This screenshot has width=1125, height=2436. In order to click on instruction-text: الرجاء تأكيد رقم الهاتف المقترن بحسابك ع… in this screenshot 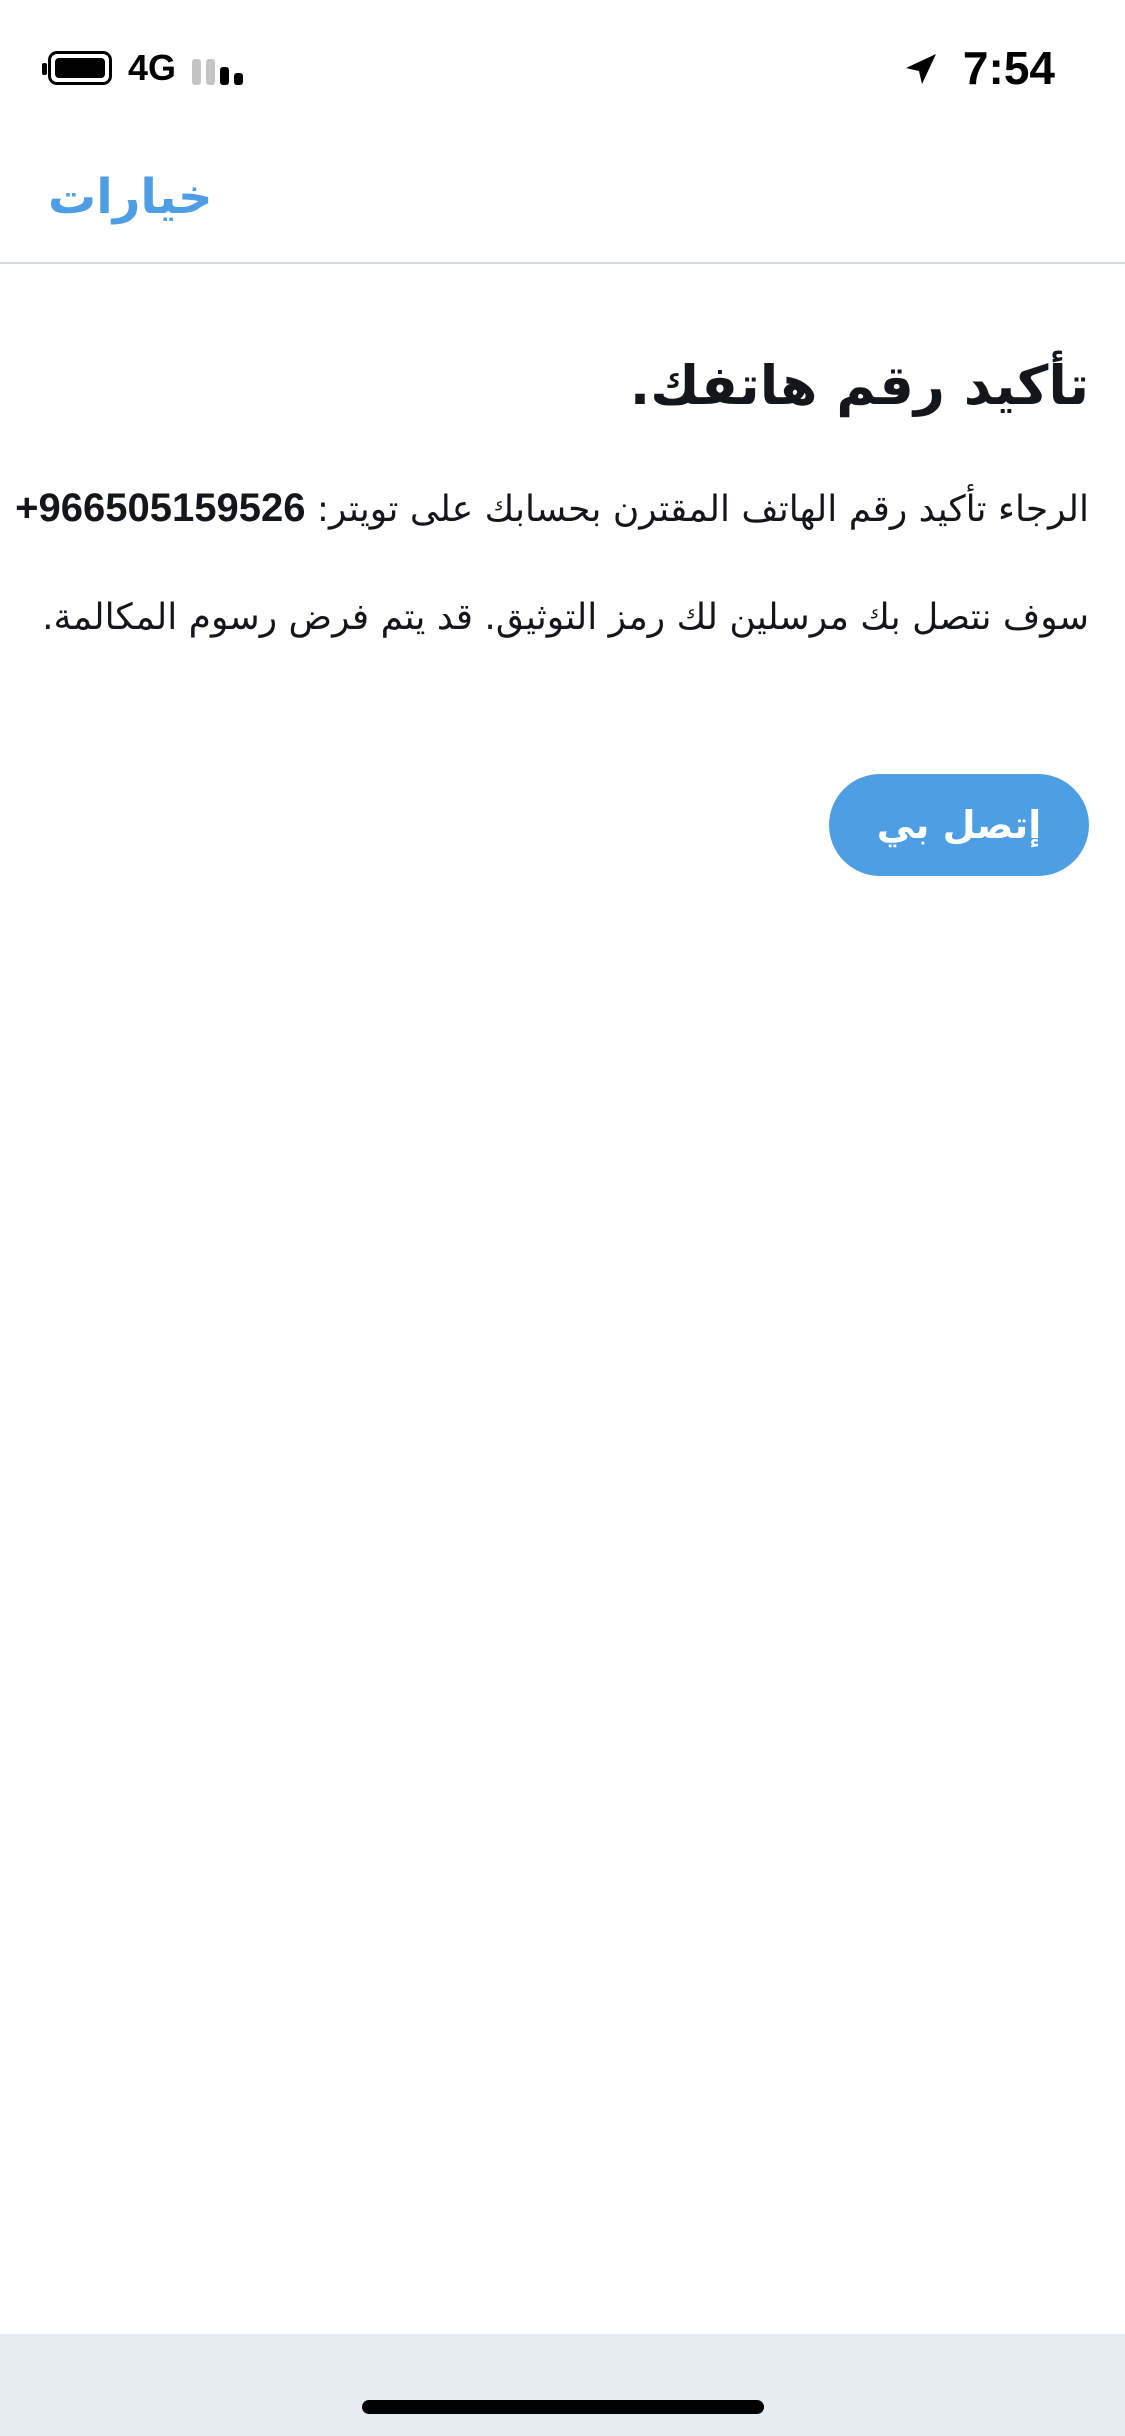, I will do `click(552, 509)`.